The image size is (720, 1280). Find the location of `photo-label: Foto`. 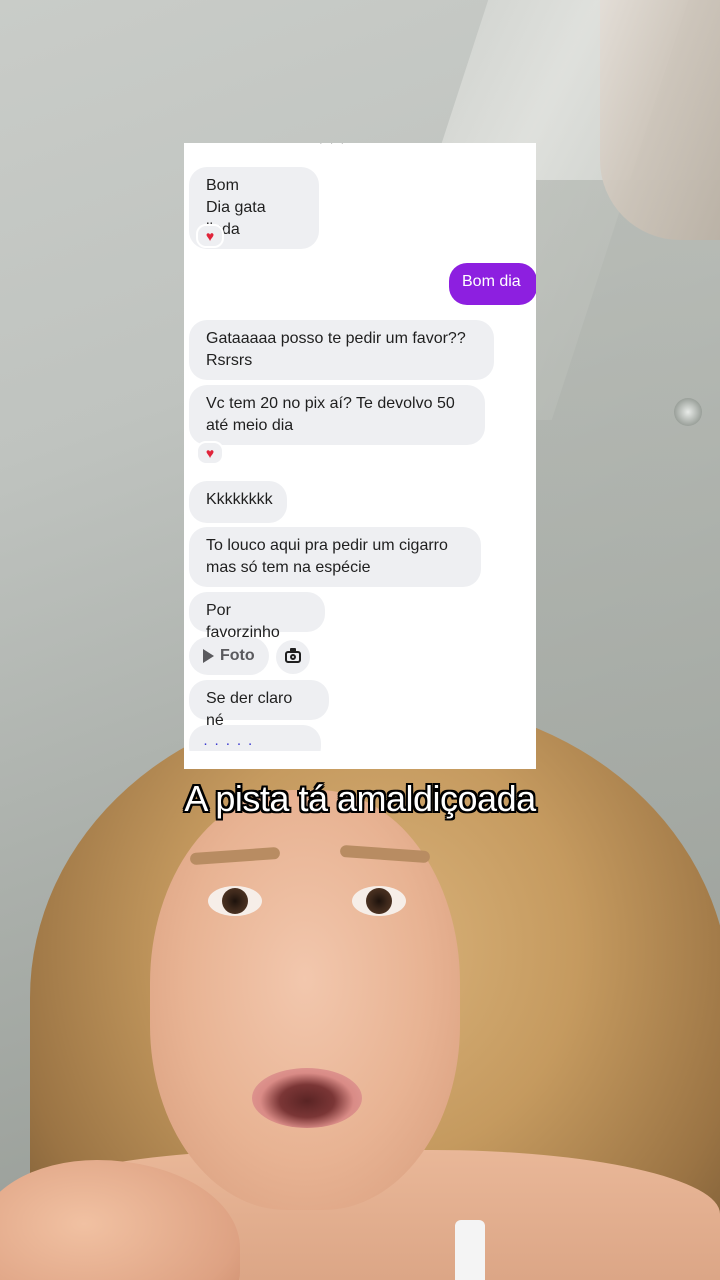

photo-label: Foto is located at coordinates (237, 655).